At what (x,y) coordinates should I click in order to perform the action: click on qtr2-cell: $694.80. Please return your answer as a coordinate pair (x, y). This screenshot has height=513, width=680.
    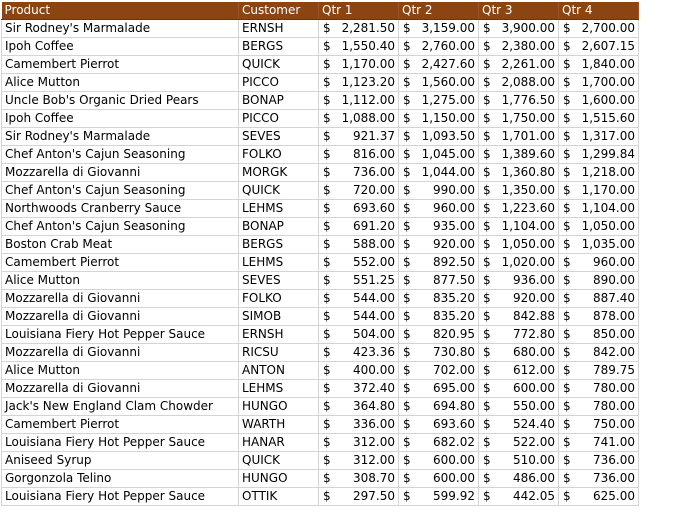
    Looking at the image, I should click on (438, 406).